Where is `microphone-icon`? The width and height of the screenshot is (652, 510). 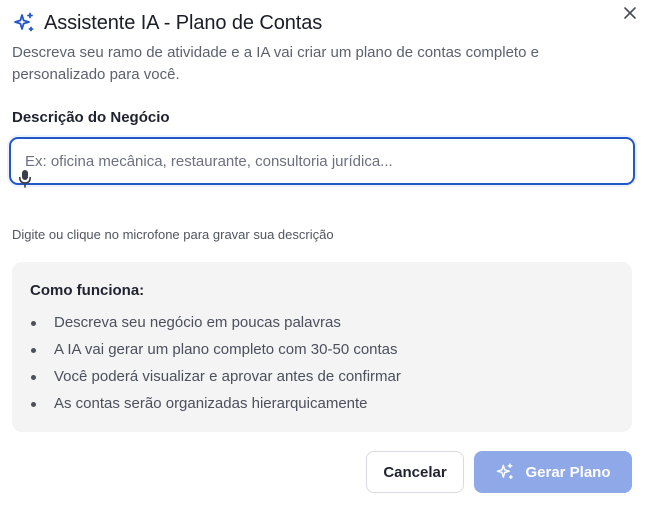 microphone-icon is located at coordinates (25, 179).